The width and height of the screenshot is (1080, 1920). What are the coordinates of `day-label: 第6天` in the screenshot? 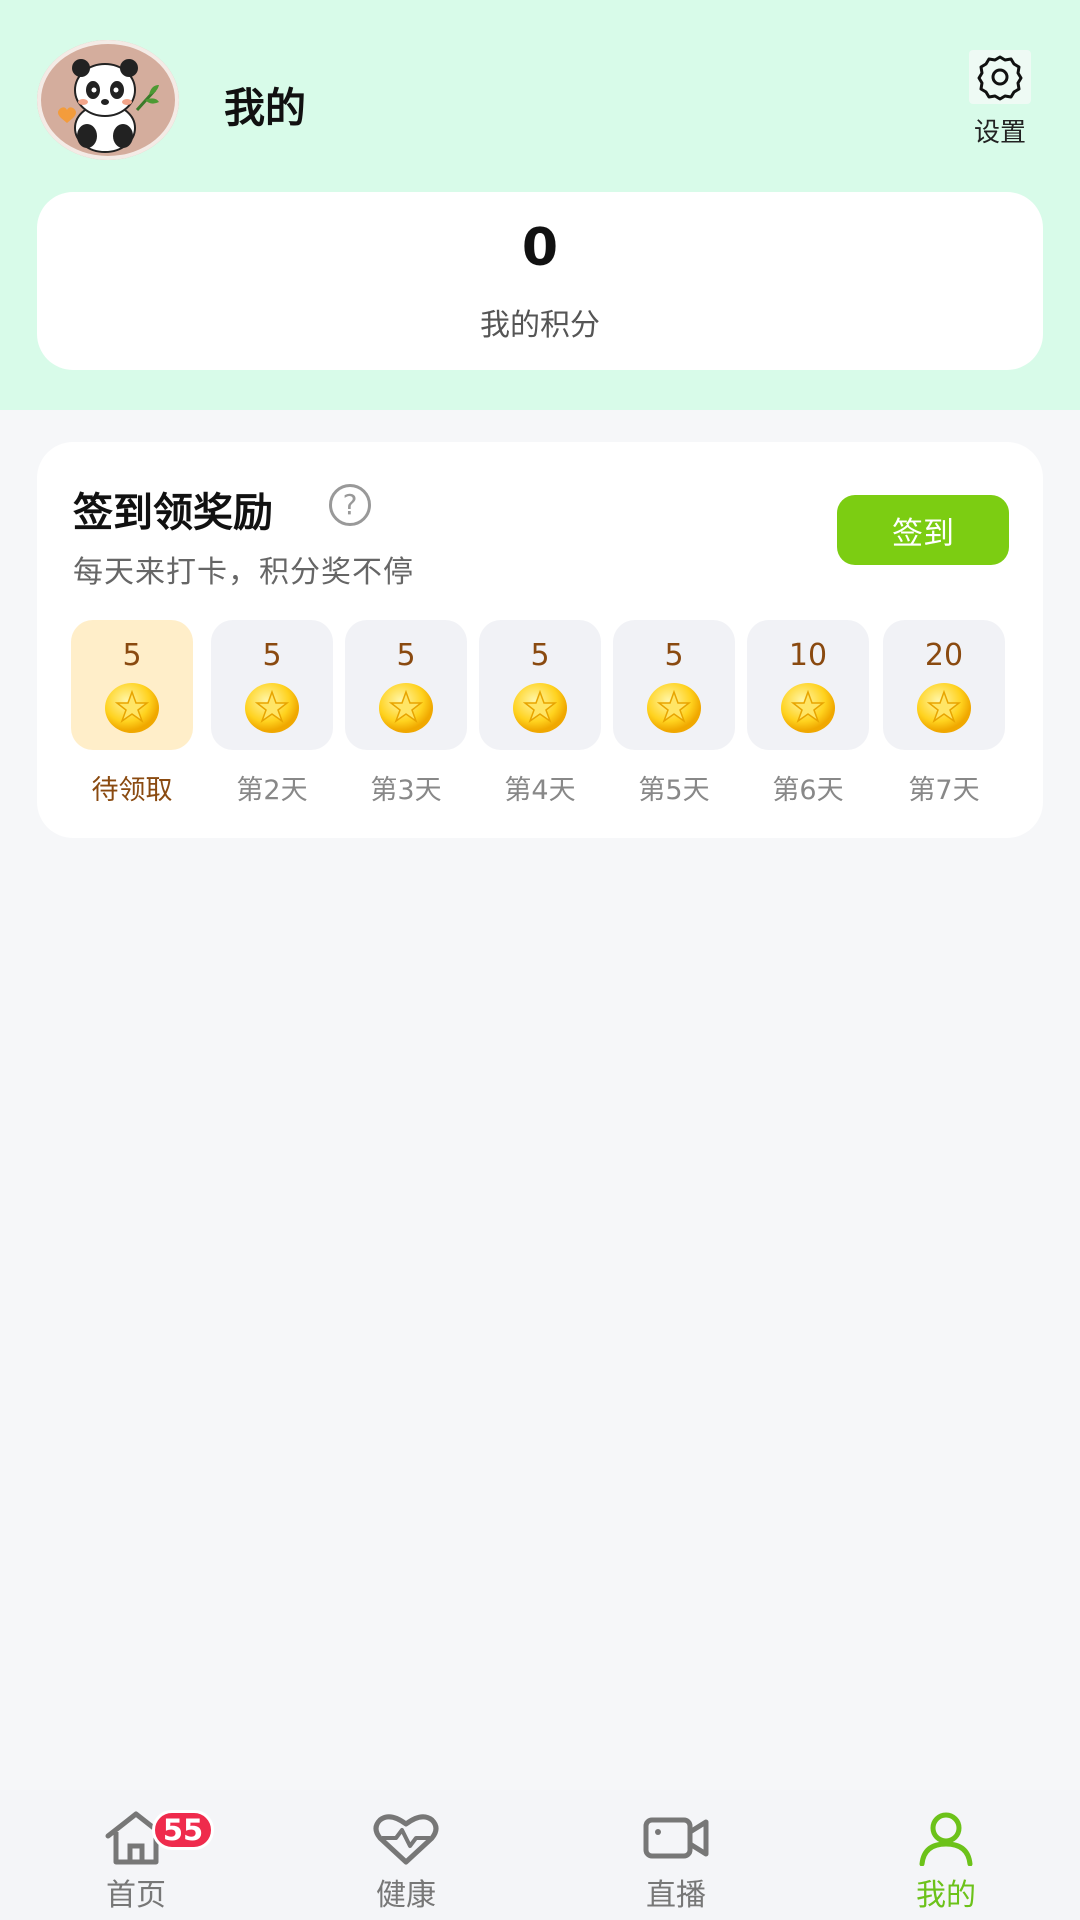 It's located at (808, 790).